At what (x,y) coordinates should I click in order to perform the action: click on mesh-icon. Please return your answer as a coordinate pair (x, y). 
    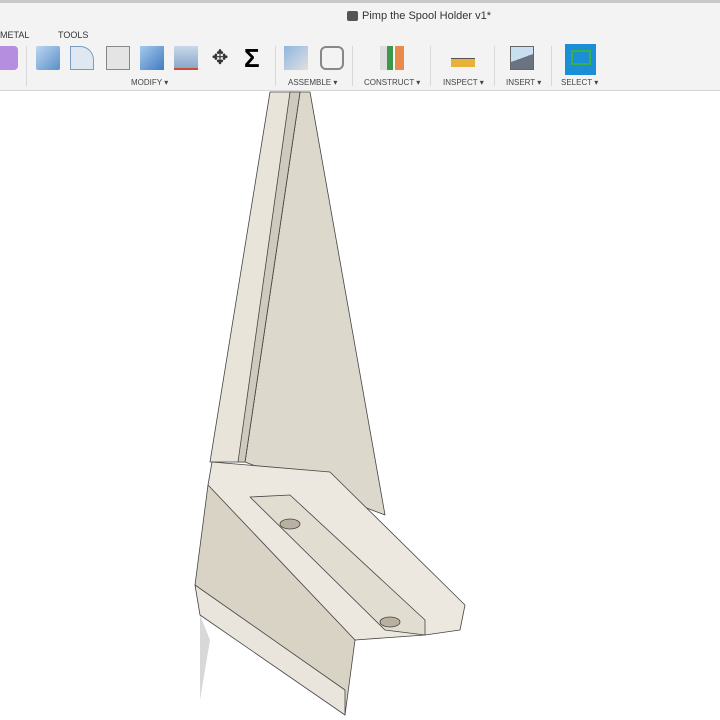
    Looking at the image, I should click on (9, 58).